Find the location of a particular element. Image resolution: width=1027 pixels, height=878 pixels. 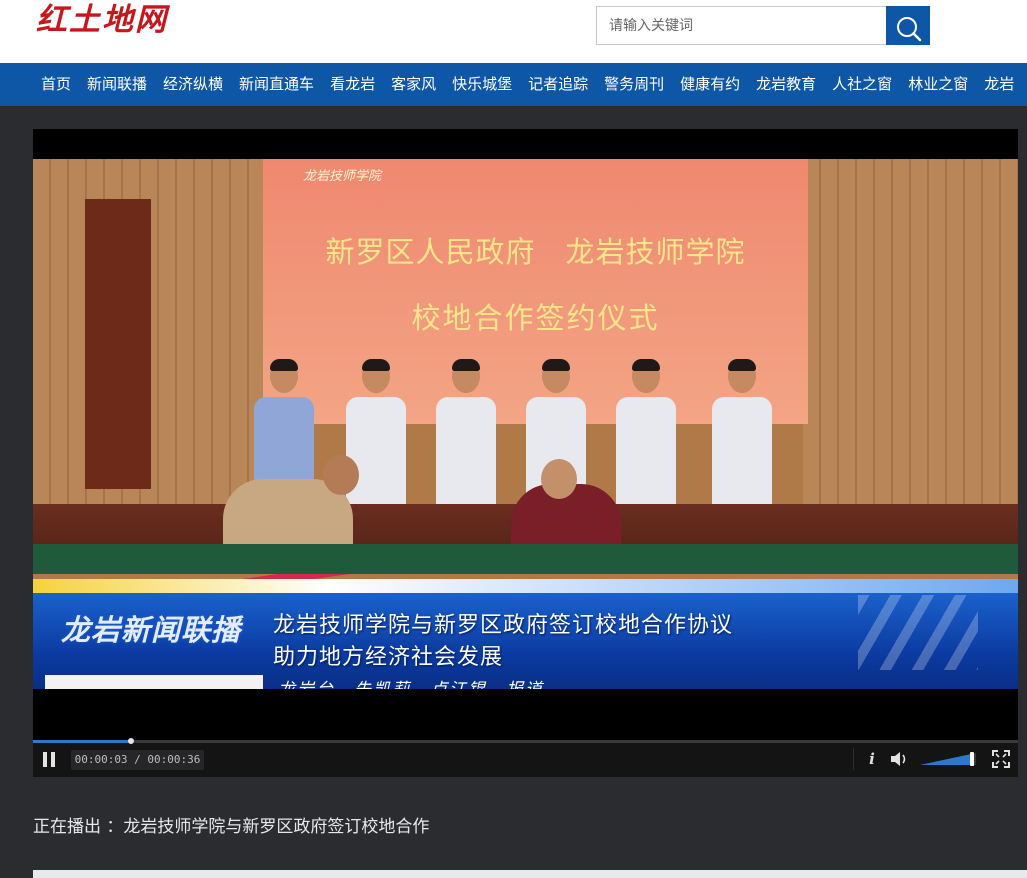

fullscreen-button is located at coordinates (1001, 759).